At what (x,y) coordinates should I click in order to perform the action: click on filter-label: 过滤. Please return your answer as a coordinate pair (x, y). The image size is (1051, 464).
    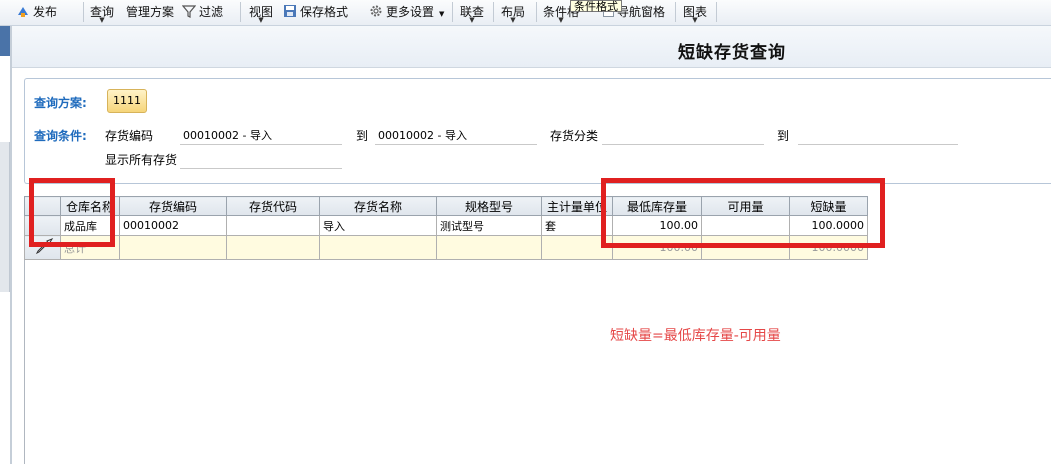
    Looking at the image, I should click on (211, 12).